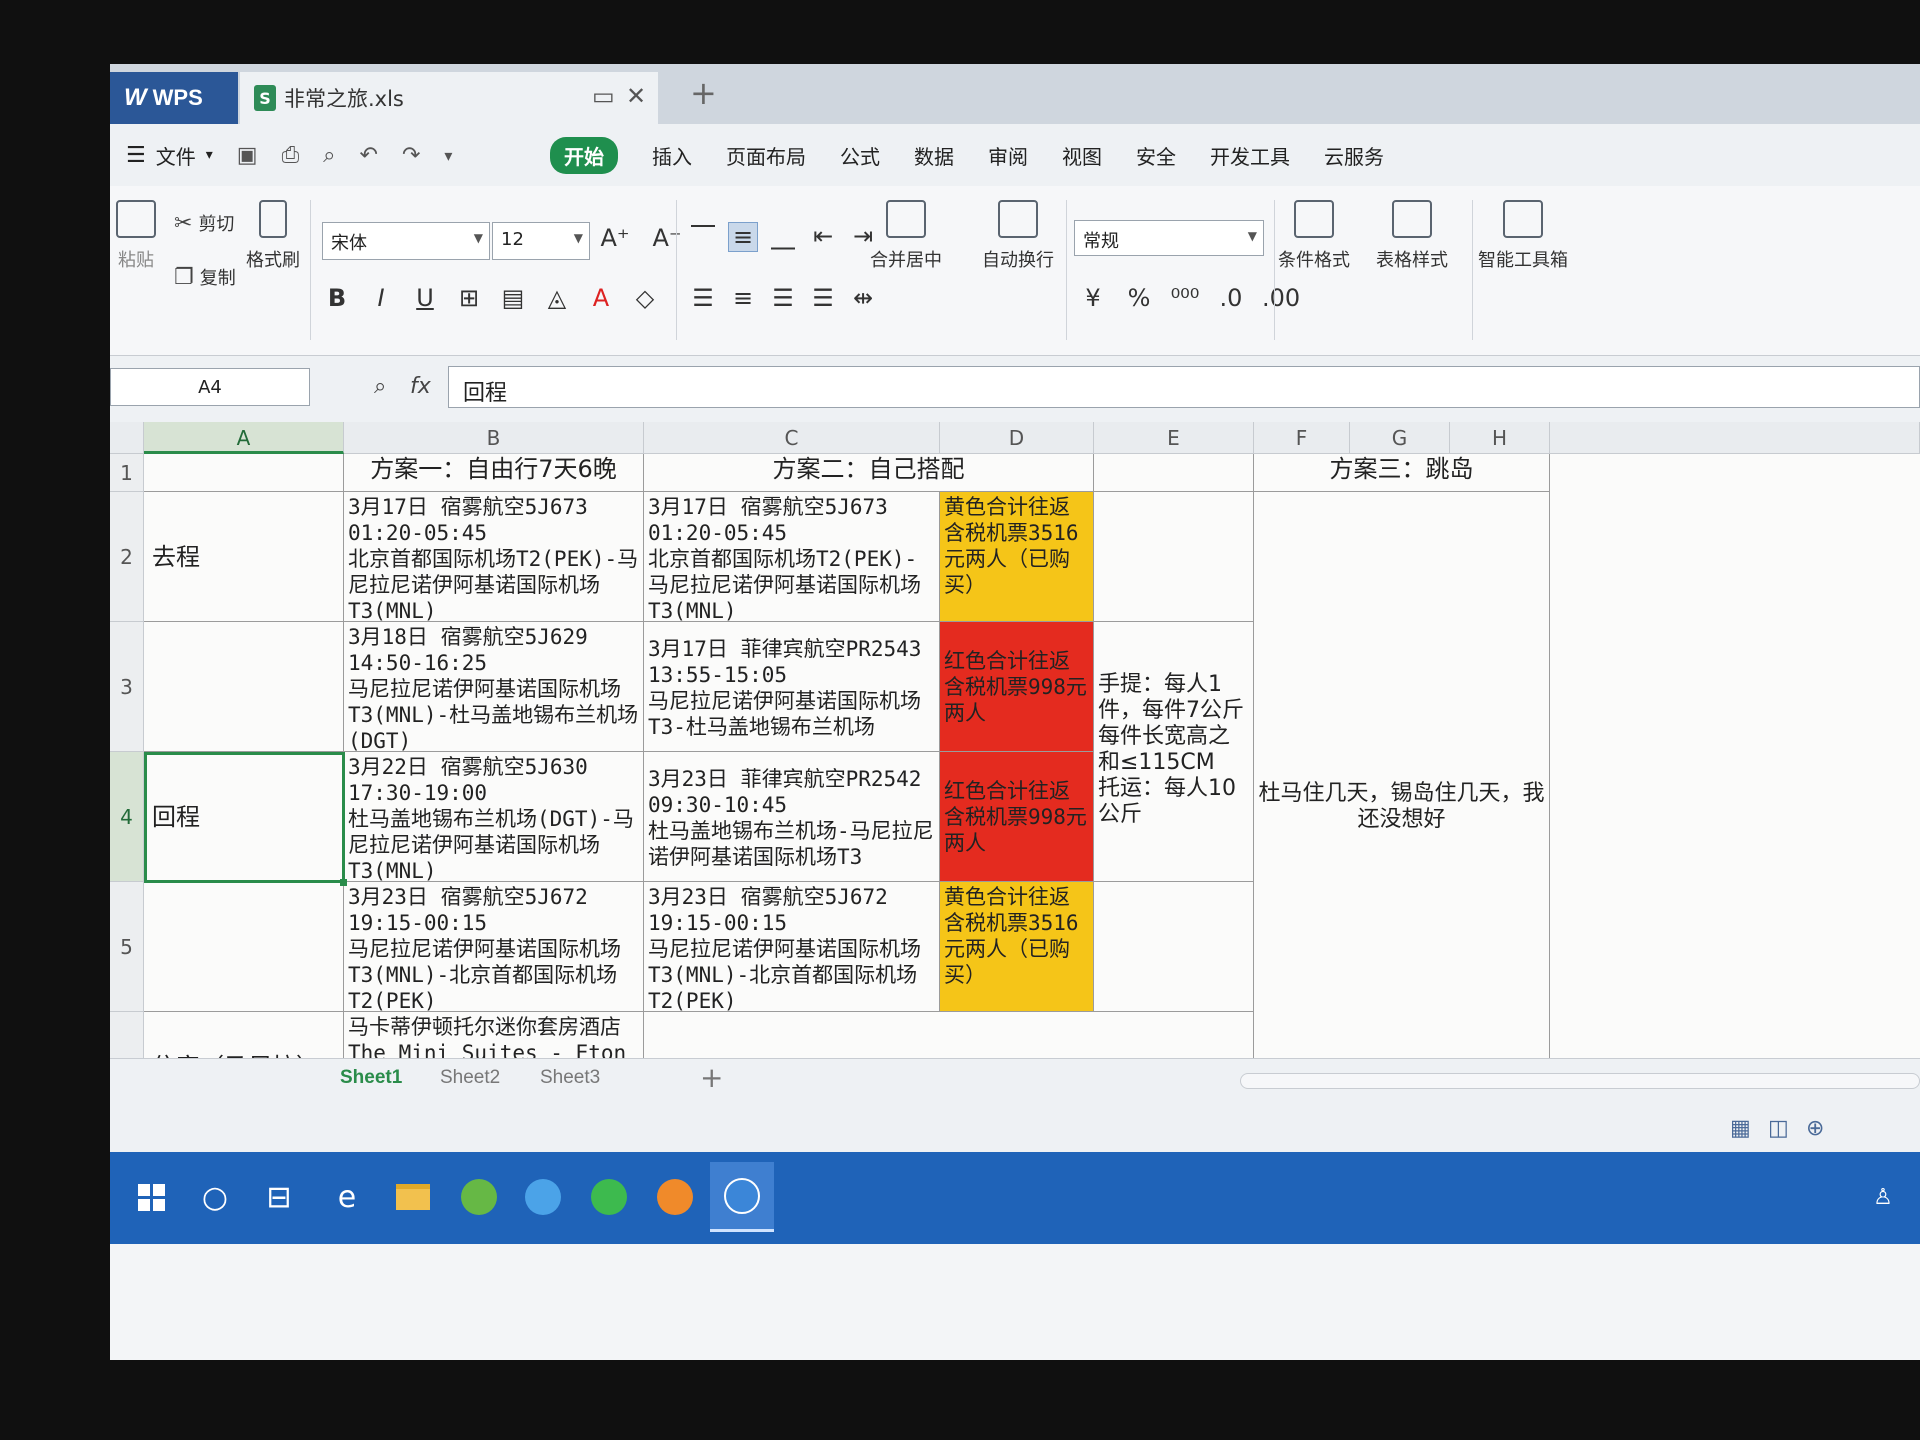  Describe the element at coordinates (494, 473) in the screenshot. I see `cell-b1: 方案一：自由行7天6晚` at that location.